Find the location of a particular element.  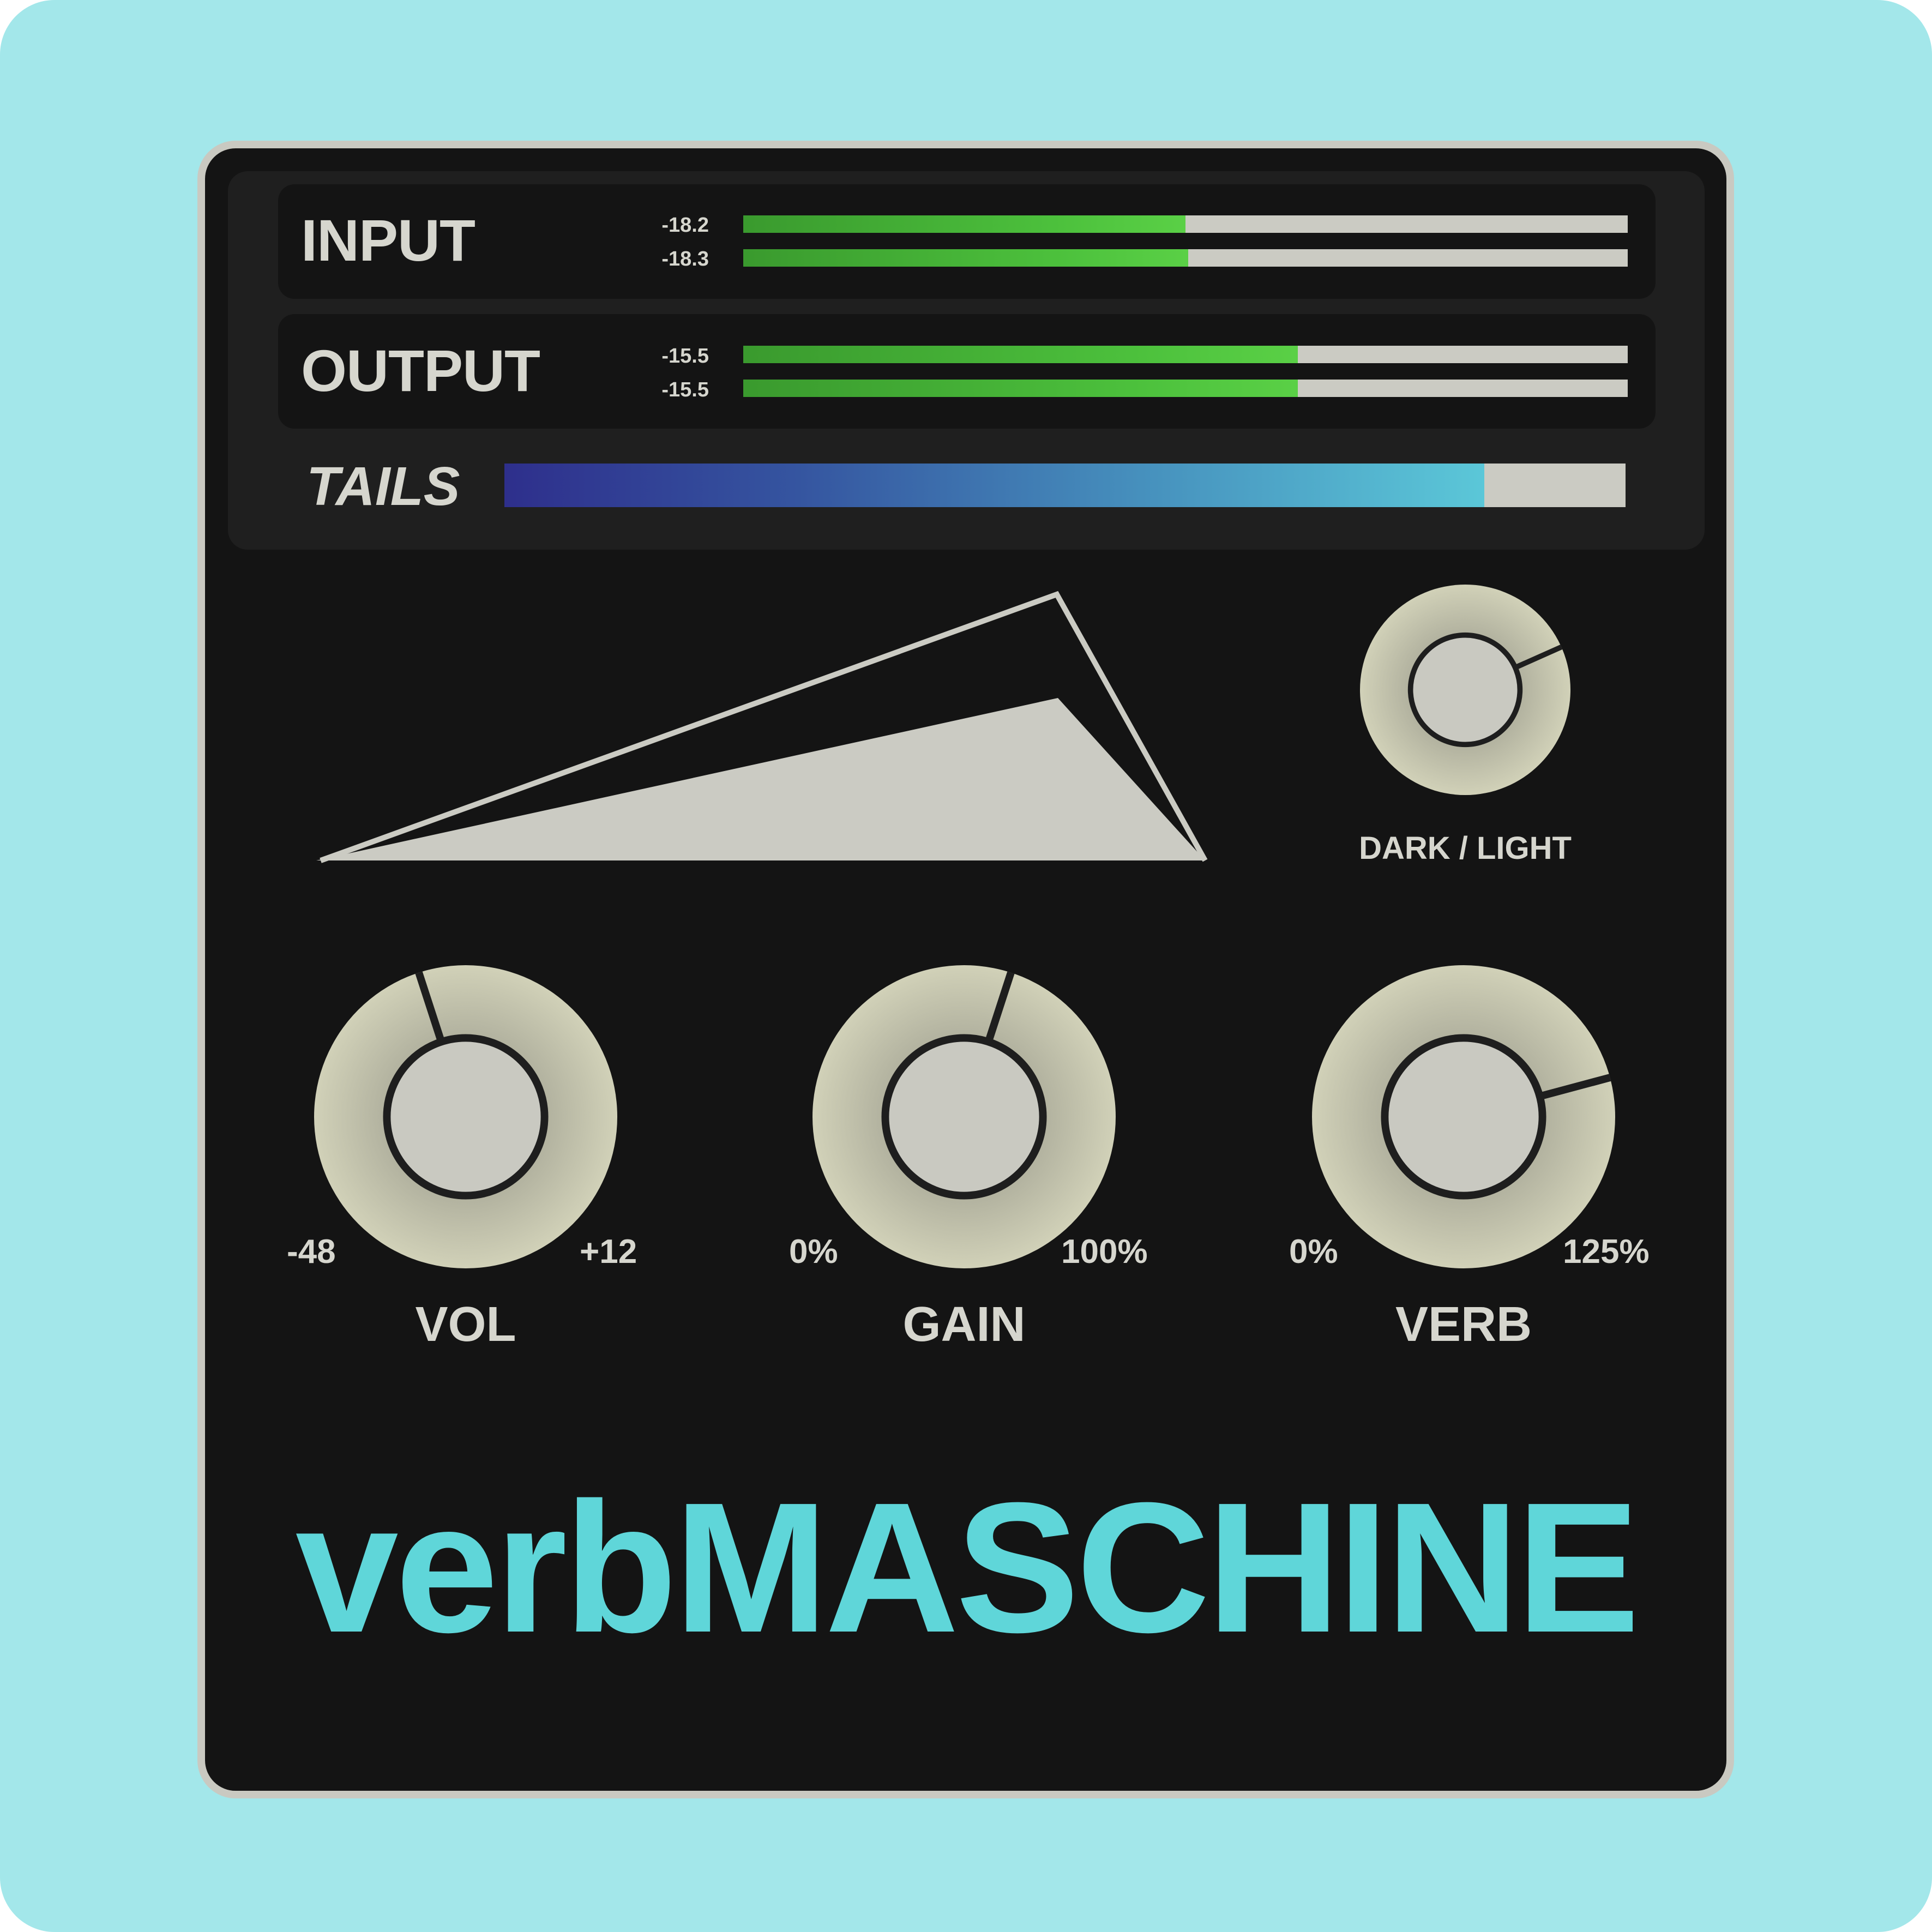

envelope-display is located at coordinates (762, 727).